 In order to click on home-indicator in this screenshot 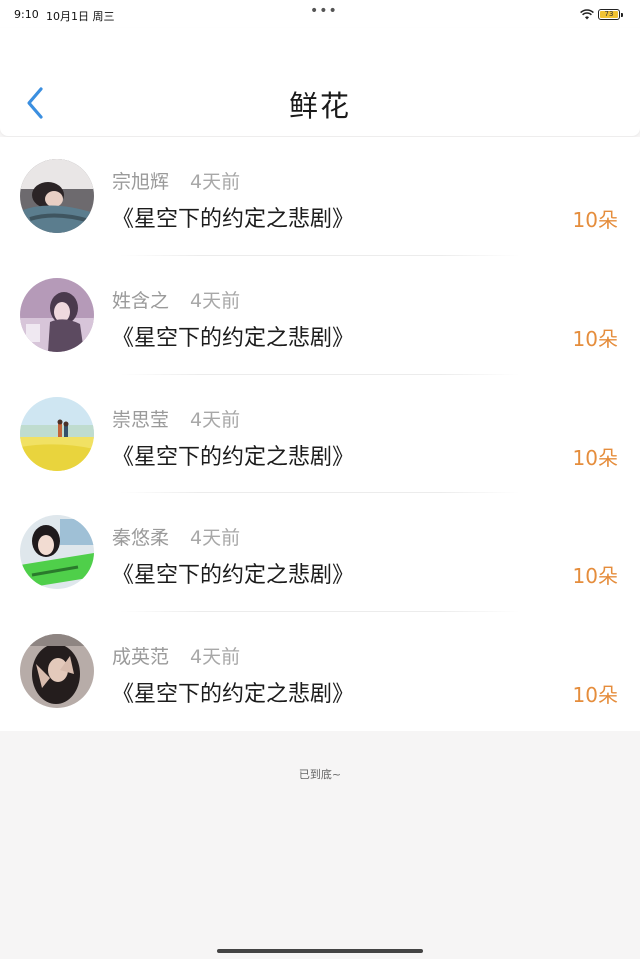, I will do `click(320, 951)`.